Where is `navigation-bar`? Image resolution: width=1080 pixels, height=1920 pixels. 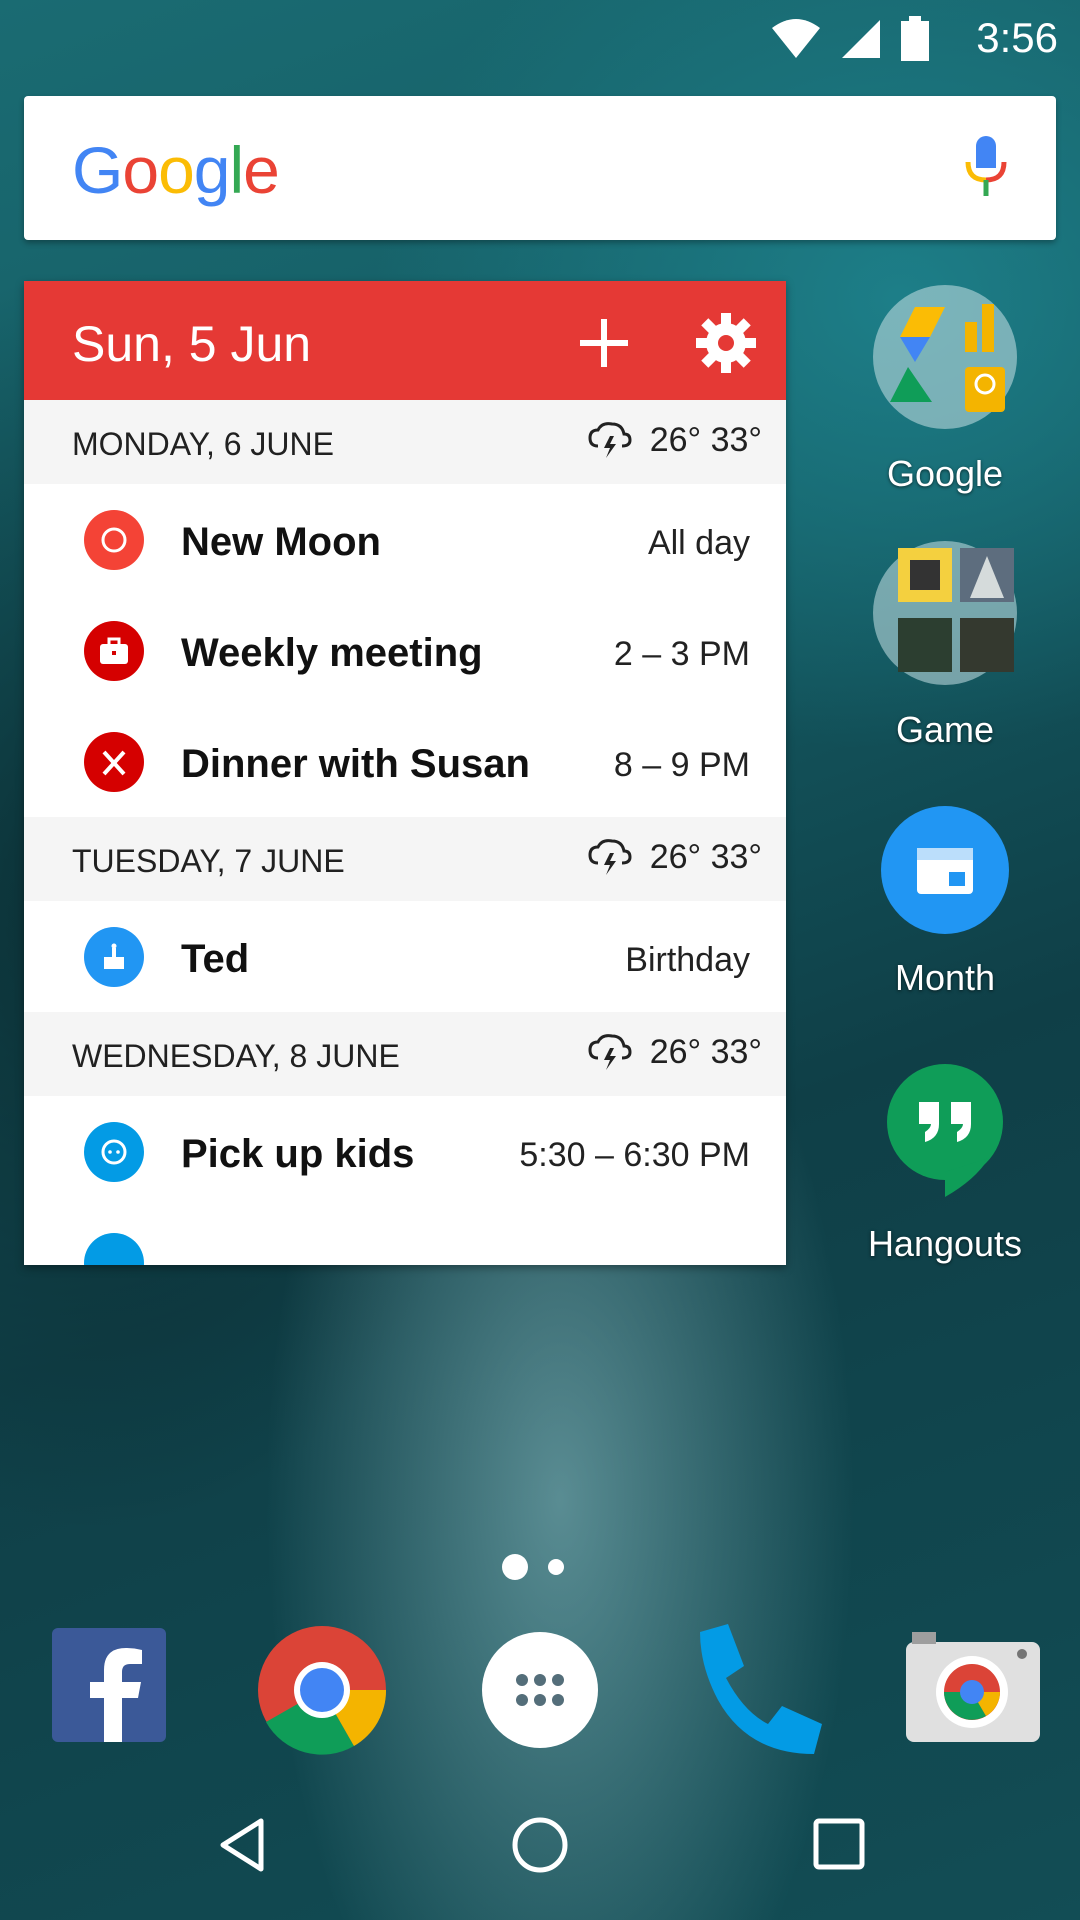
navigation-bar is located at coordinates (540, 1845).